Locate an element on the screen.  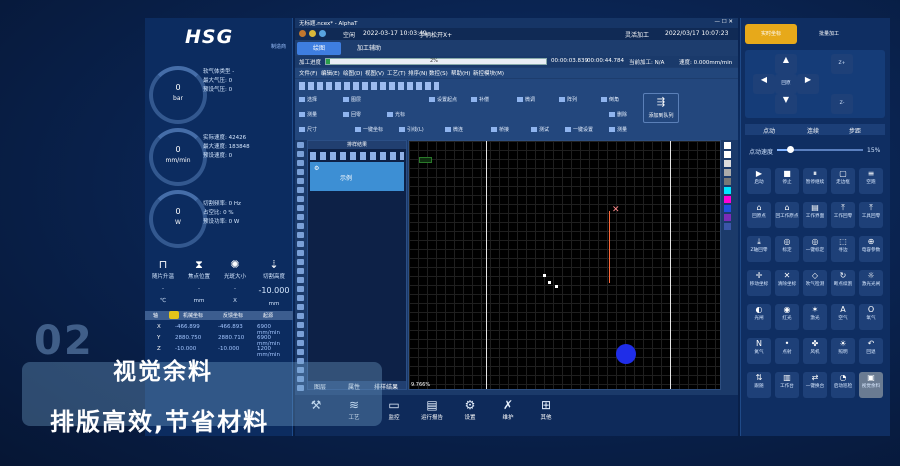
function-button: O 氧气 is located at coordinates (871, 317).